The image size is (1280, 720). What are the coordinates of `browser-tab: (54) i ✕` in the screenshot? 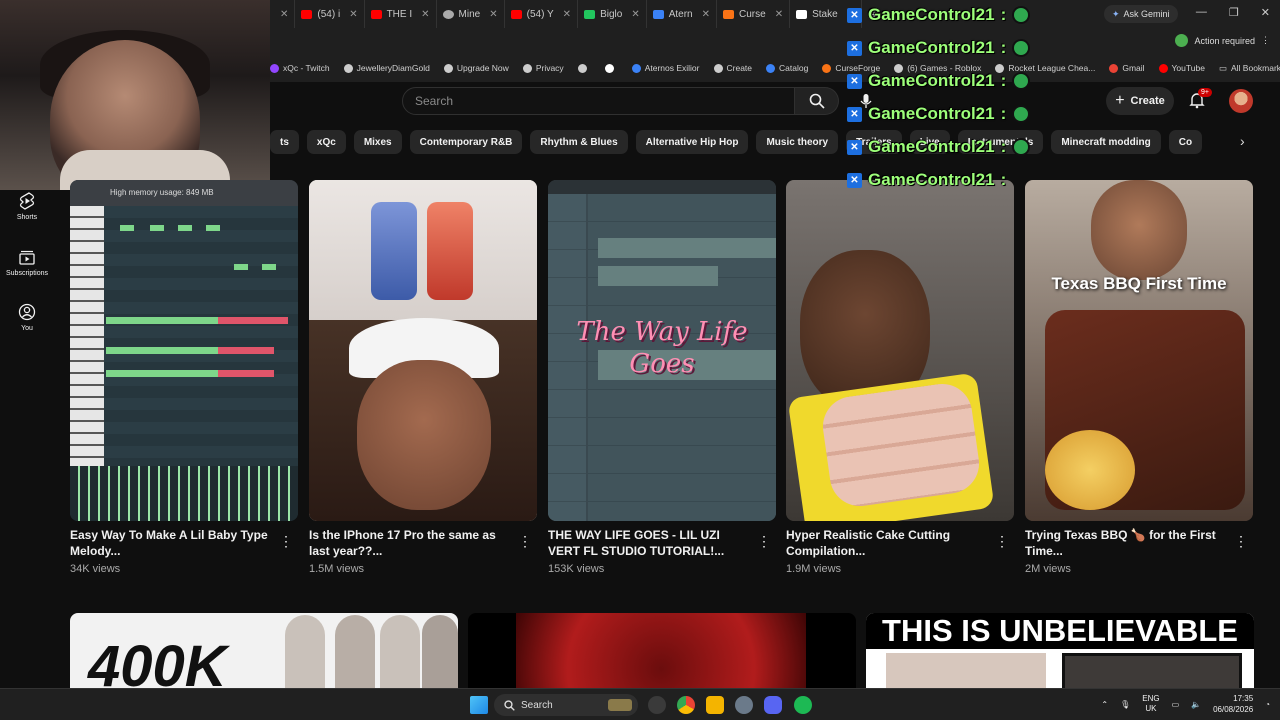 It's located at (330, 14).